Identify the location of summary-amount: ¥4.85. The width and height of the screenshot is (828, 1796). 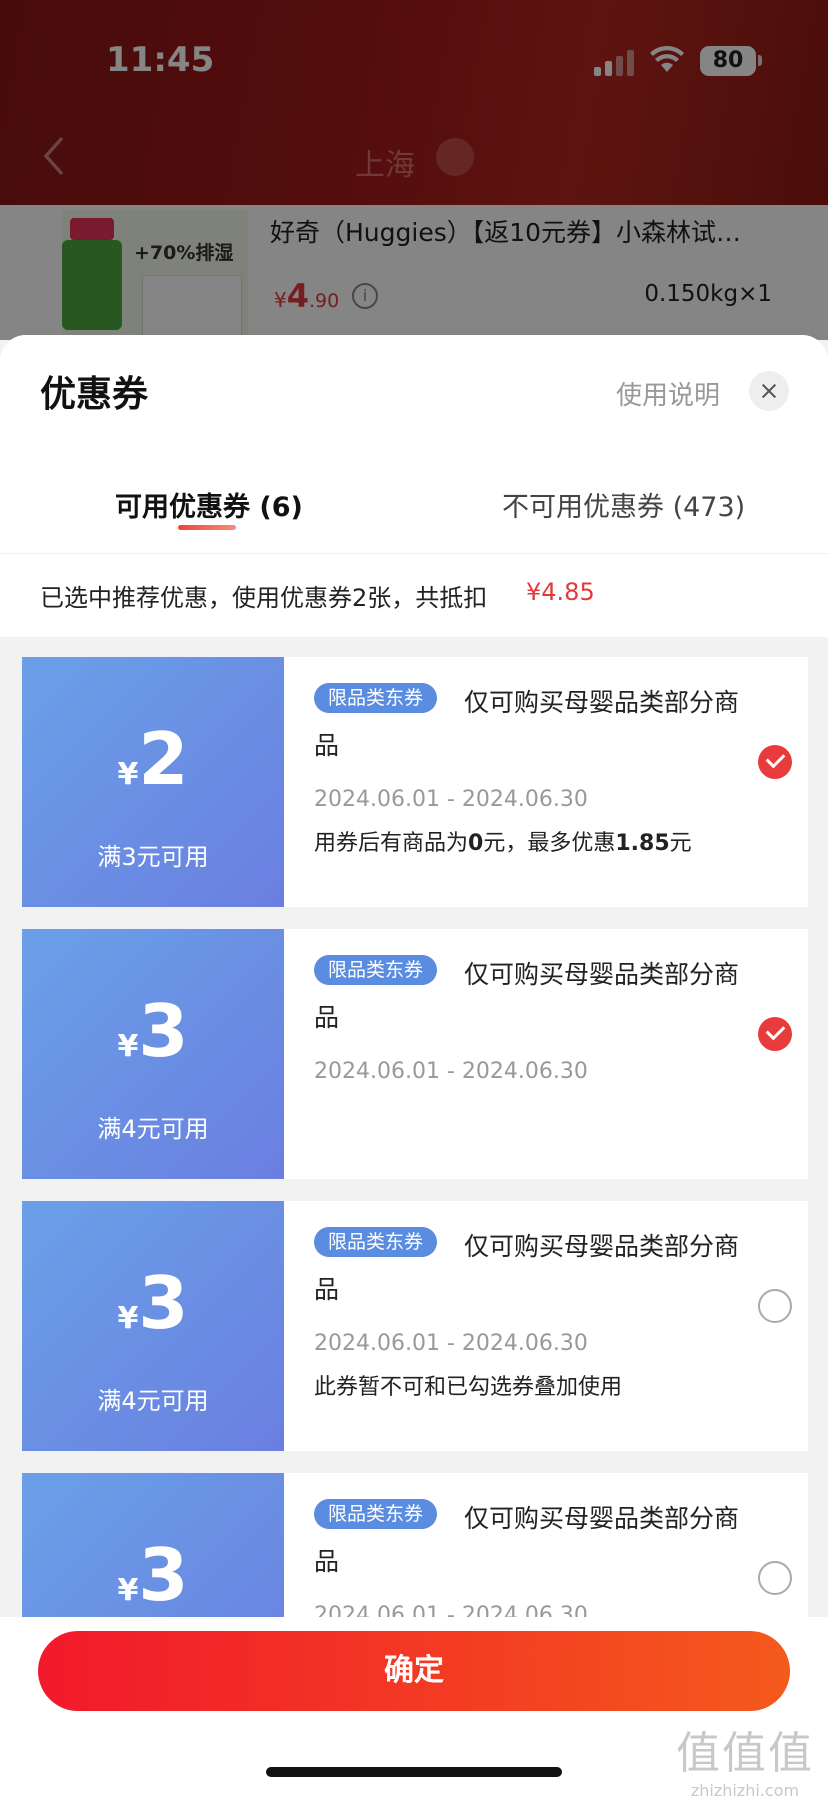
(560, 592).